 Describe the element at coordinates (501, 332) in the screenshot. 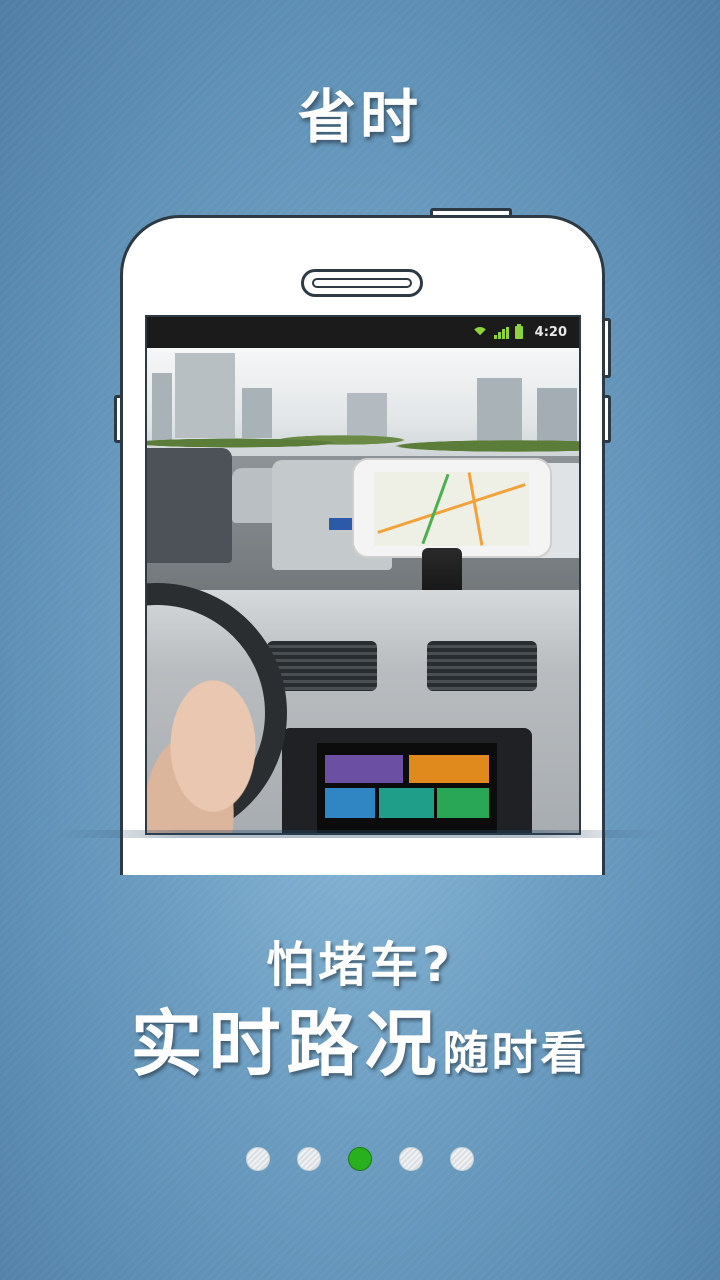

I see `signal-icon` at that location.